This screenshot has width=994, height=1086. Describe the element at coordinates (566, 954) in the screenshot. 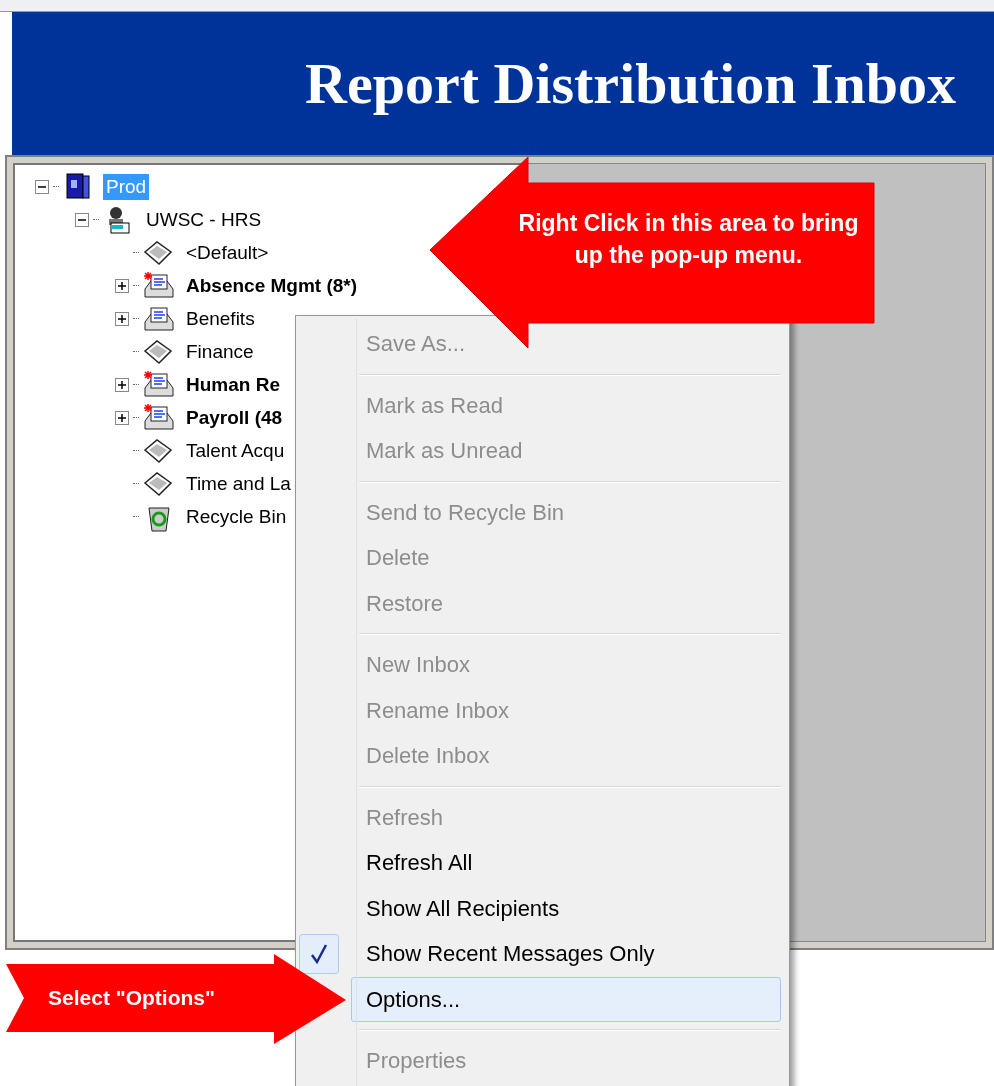

I see `menu-item: Show Recent Messages Only` at that location.